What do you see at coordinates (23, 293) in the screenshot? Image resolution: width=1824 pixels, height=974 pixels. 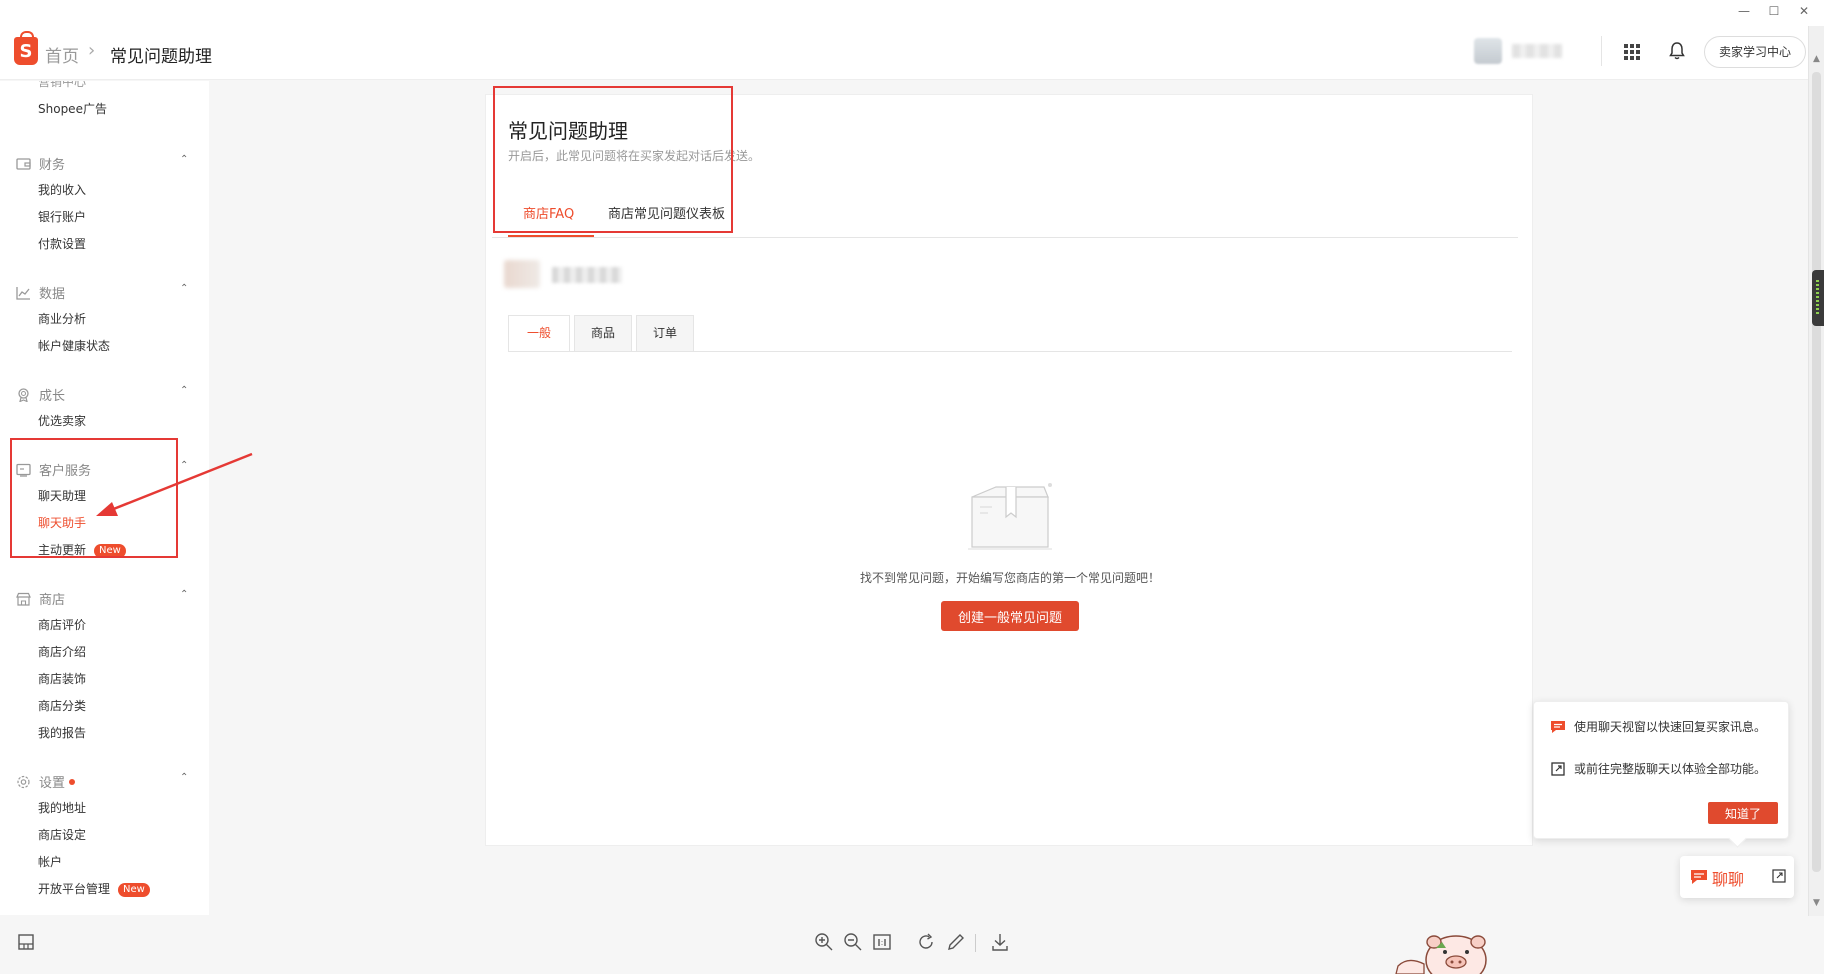 I see `chart-icon` at bounding box center [23, 293].